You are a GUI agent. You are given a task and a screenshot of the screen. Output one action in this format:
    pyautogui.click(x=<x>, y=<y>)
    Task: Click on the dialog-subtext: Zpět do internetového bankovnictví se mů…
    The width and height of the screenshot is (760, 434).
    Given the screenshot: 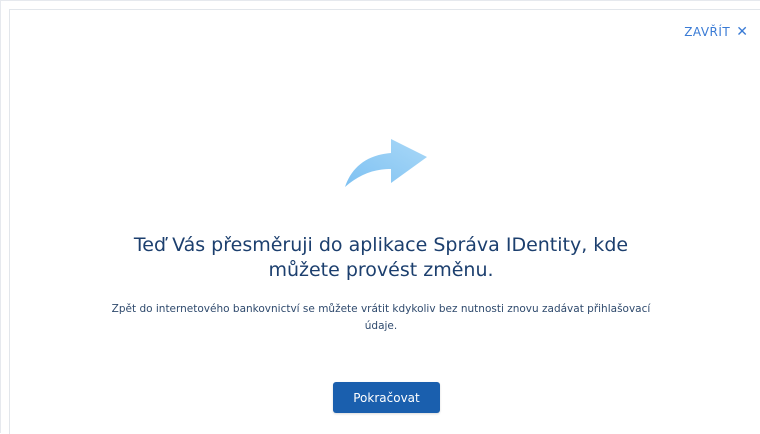 What is the action you would take?
    pyautogui.click(x=381, y=317)
    